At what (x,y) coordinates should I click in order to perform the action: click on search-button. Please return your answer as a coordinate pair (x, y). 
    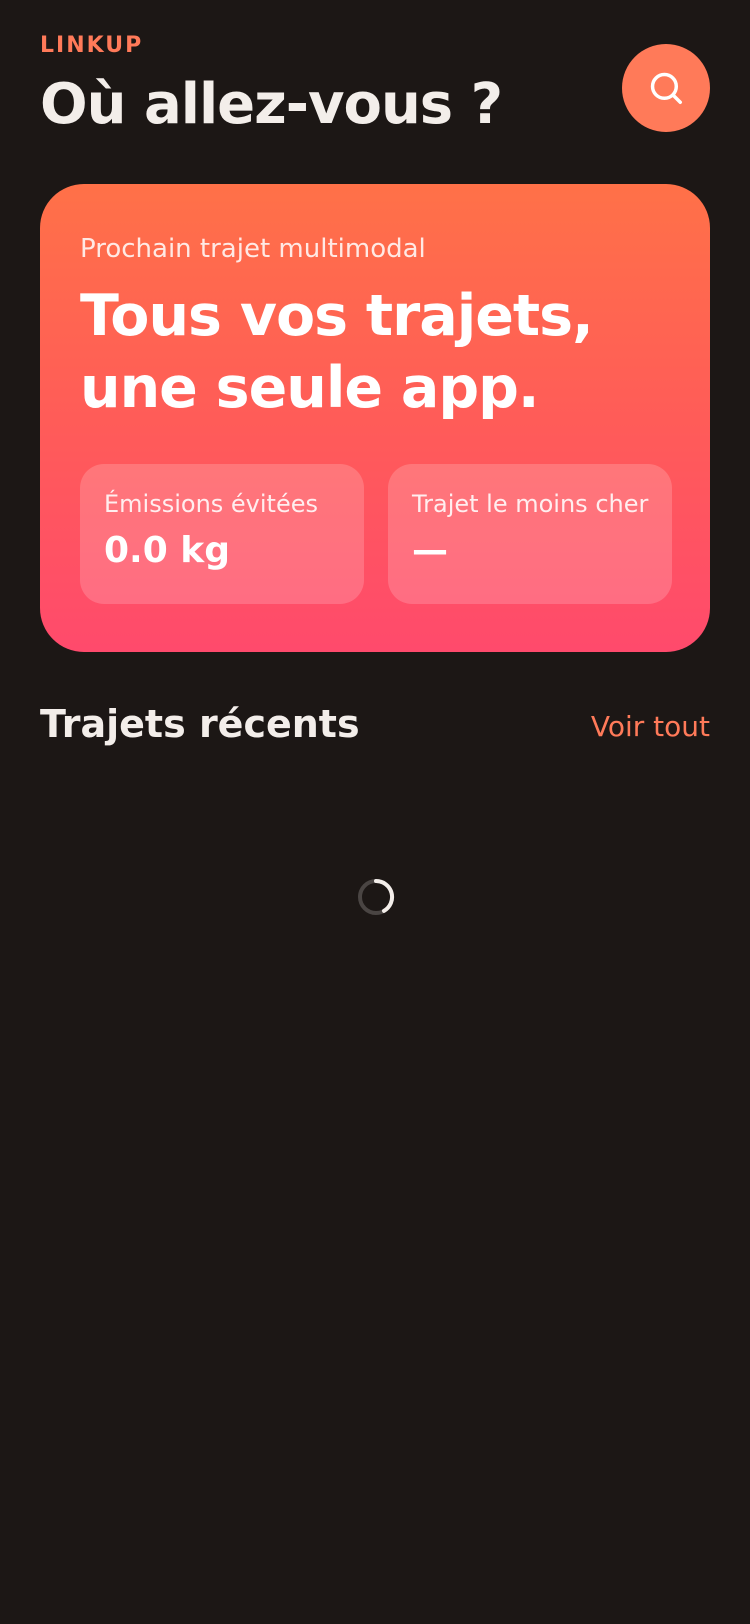
    Looking at the image, I should click on (666, 88).